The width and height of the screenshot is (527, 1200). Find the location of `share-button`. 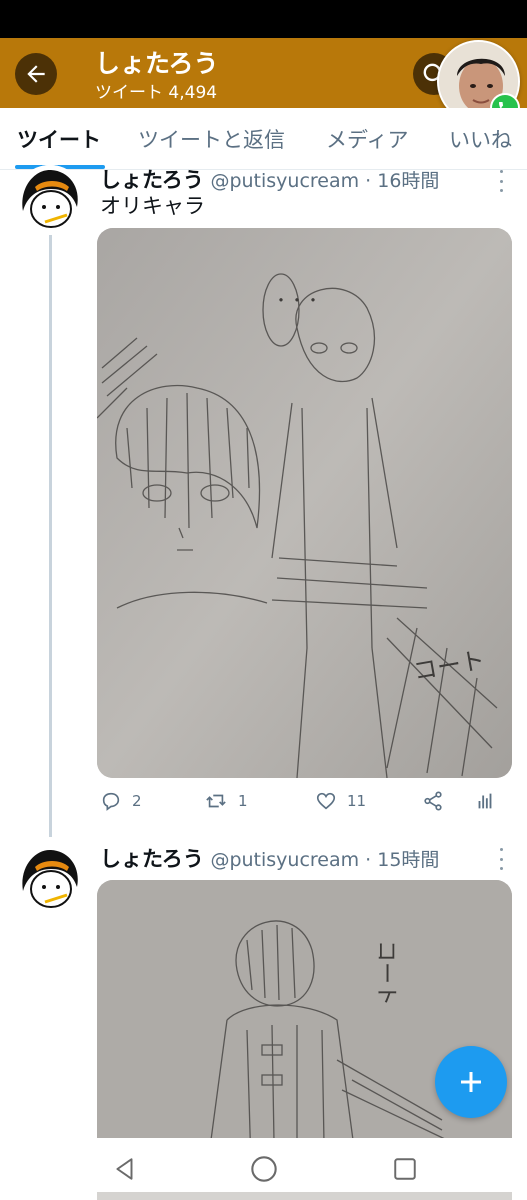

share-button is located at coordinates (433, 801).